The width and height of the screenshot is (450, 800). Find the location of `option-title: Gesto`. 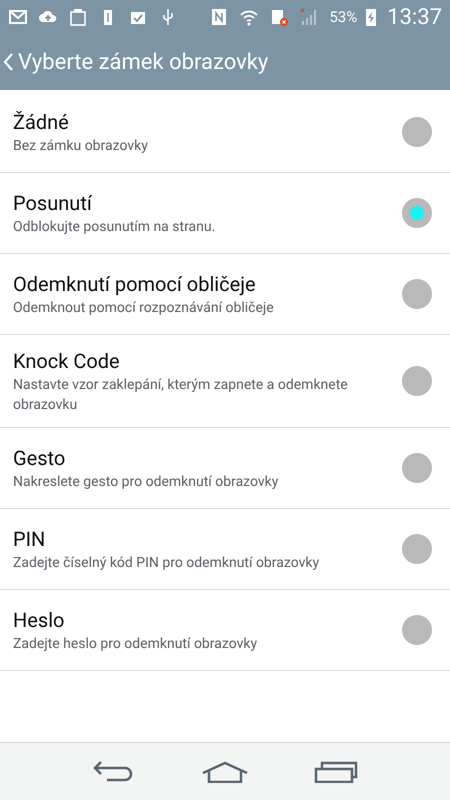

option-title: Gesto is located at coordinates (39, 458).